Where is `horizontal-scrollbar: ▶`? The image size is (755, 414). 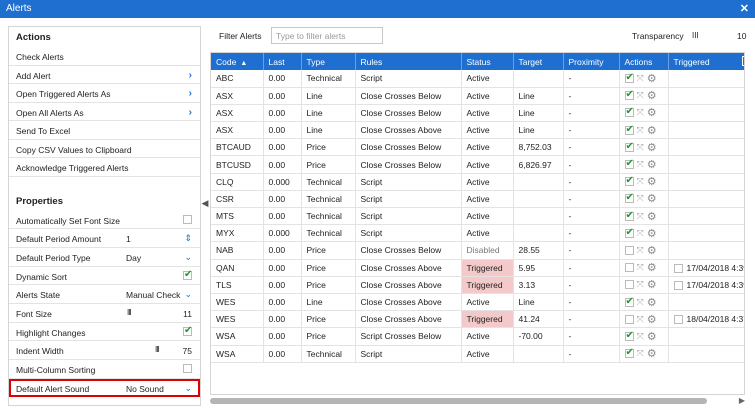
horizontal-scrollbar: ▶ is located at coordinates (477, 400).